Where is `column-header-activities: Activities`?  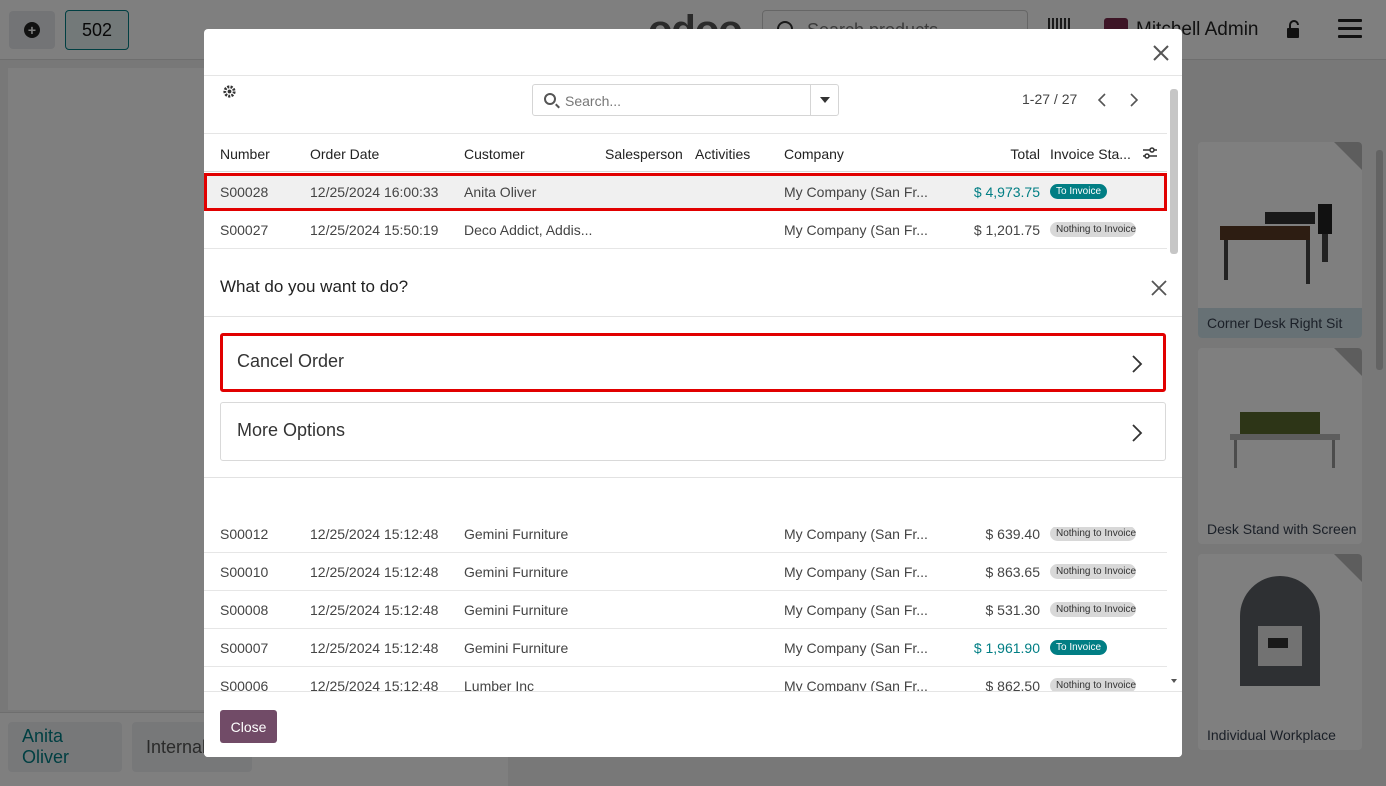 column-header-activities: Activities is located at coordinates (735, 154).